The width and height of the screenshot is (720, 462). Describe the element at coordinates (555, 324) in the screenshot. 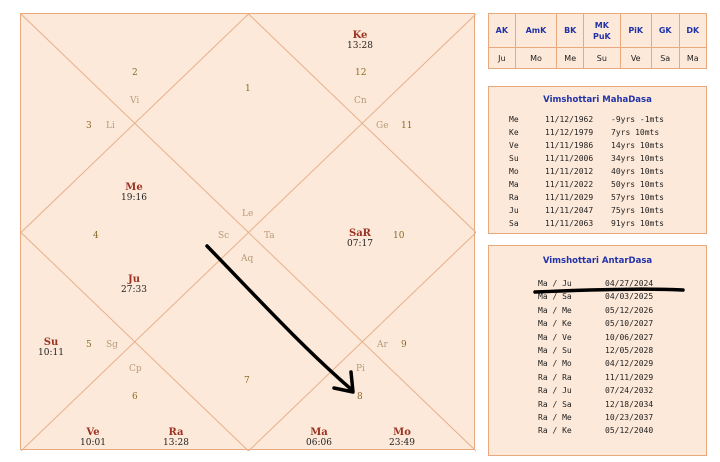

I see `antardasa-period: Ma / Ke` at that location.